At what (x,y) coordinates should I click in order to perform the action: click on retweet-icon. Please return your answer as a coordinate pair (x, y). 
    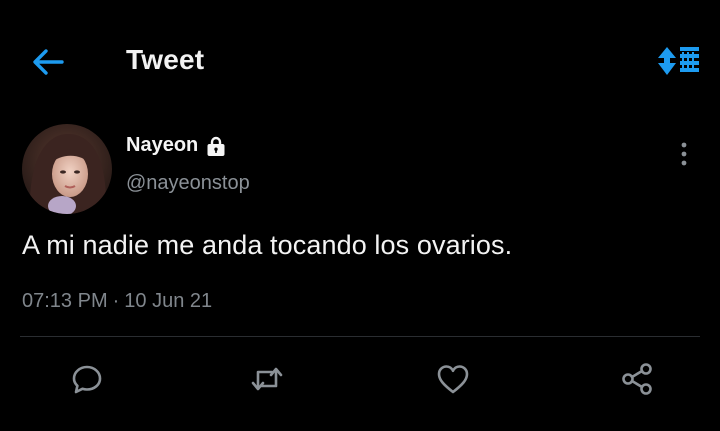
    Looking at the image, I should click on (267, 379).